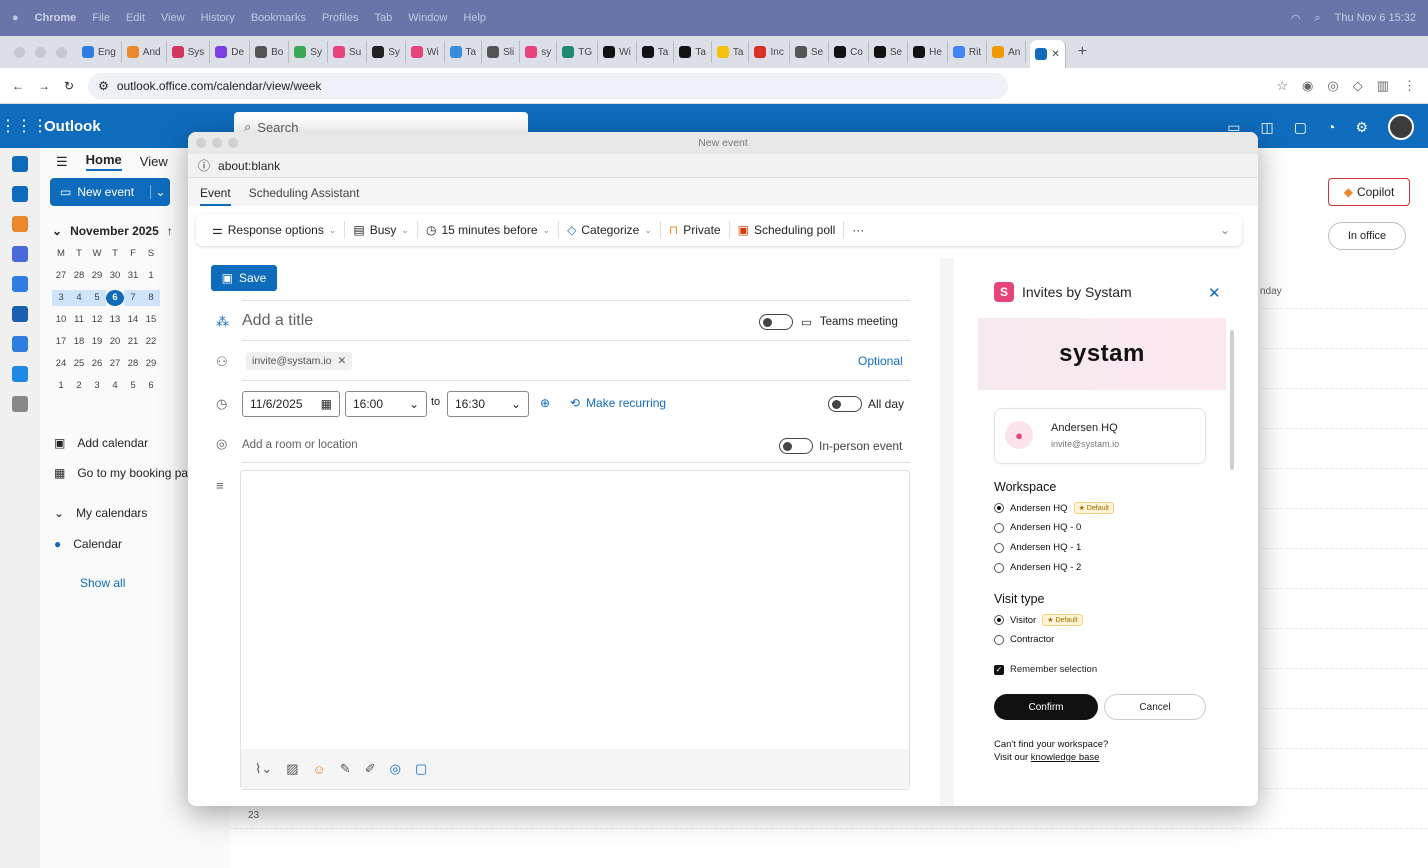 The height and width of the screenshot is (868, 1428). What do you see at coordinates (275, 230) in the screenshot?
I see `response-options-button: ⚌ Response options ⌄` at bounding box center [275, 230].